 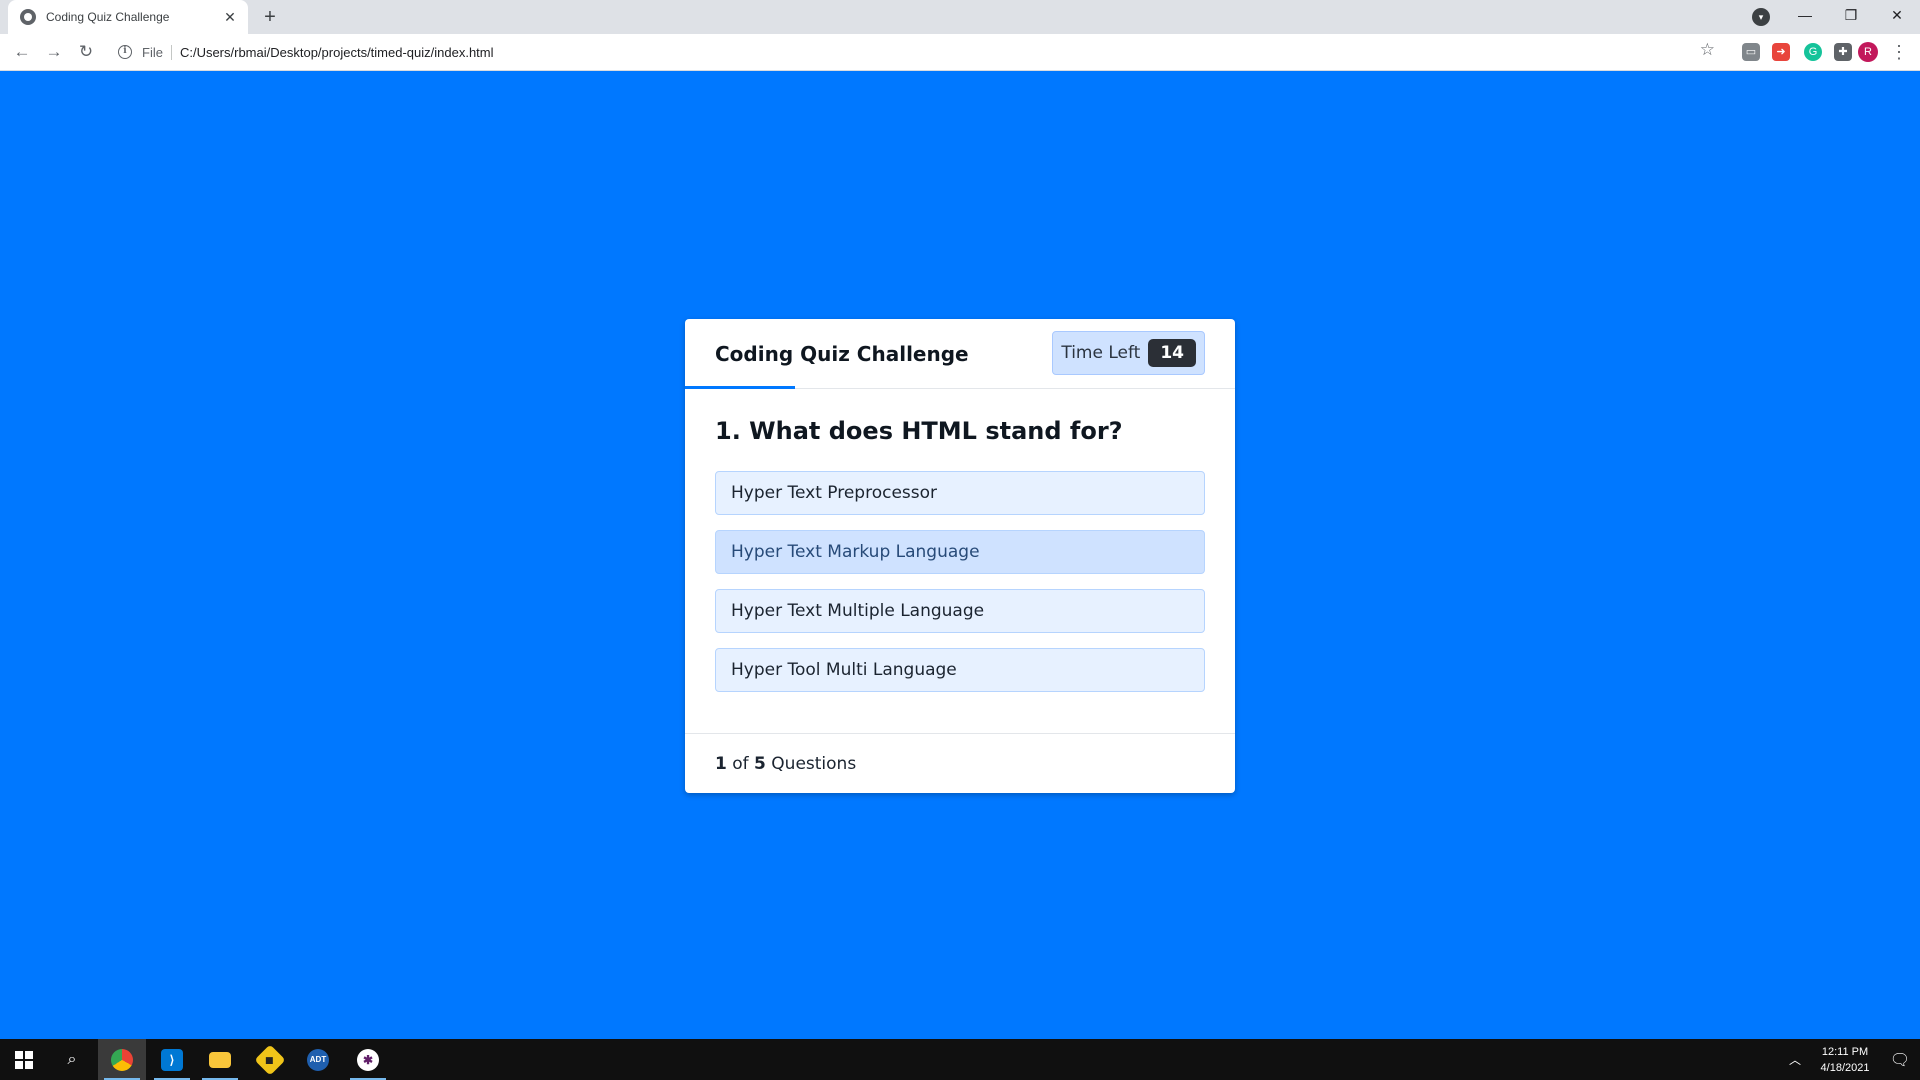 I want to click on browser-tab: Coding Quiz Challenge ✕, so click(x=128, y=17).